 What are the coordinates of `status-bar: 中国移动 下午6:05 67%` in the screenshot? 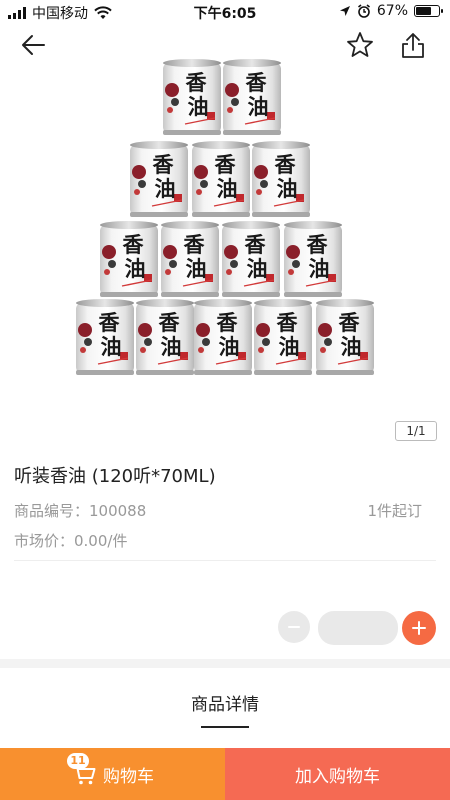 It's located at (225, 12).